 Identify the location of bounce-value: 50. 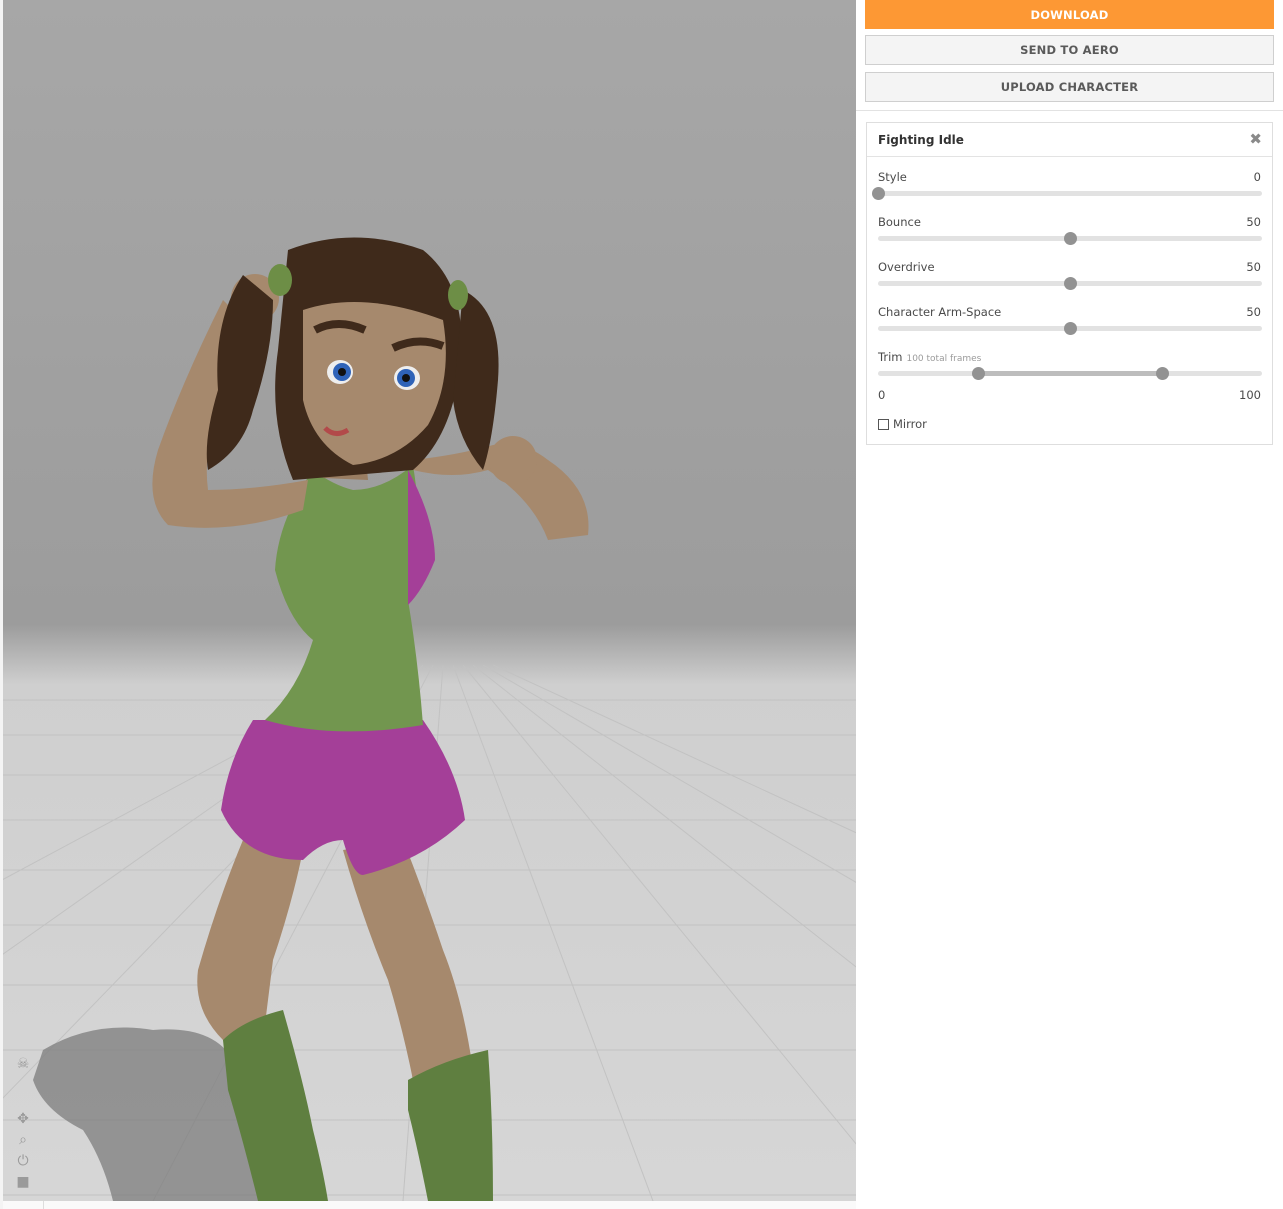
(1253, 222).